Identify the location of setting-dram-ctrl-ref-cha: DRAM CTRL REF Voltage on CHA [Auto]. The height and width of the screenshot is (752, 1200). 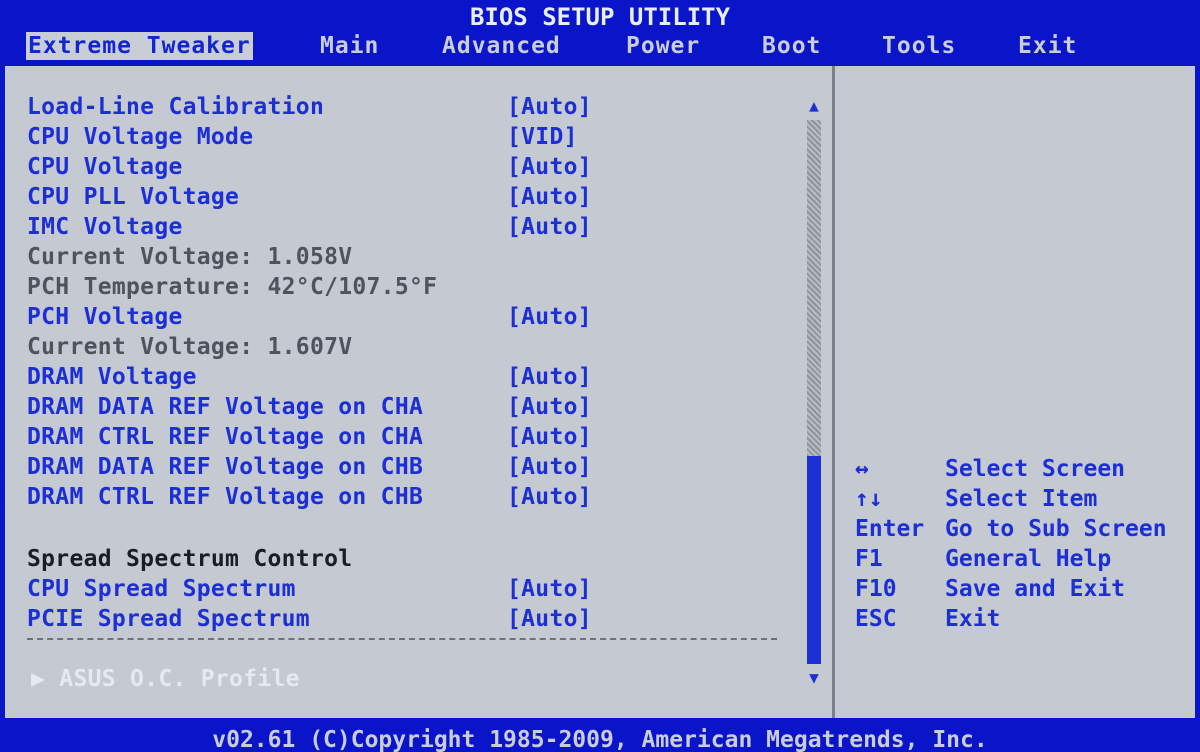
(309, 437).